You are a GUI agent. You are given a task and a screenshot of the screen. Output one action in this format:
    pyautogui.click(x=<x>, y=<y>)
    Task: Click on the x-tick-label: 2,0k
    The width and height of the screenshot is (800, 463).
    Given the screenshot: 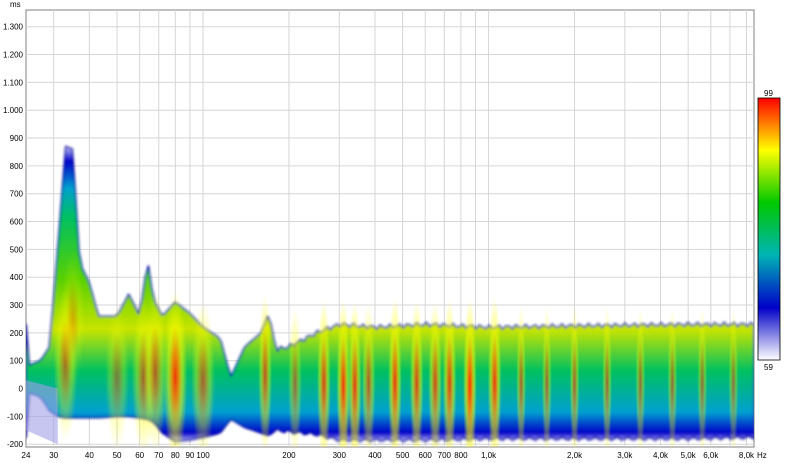 What is the action you would take?
    pyautogui.click(x=575, y=455)
    